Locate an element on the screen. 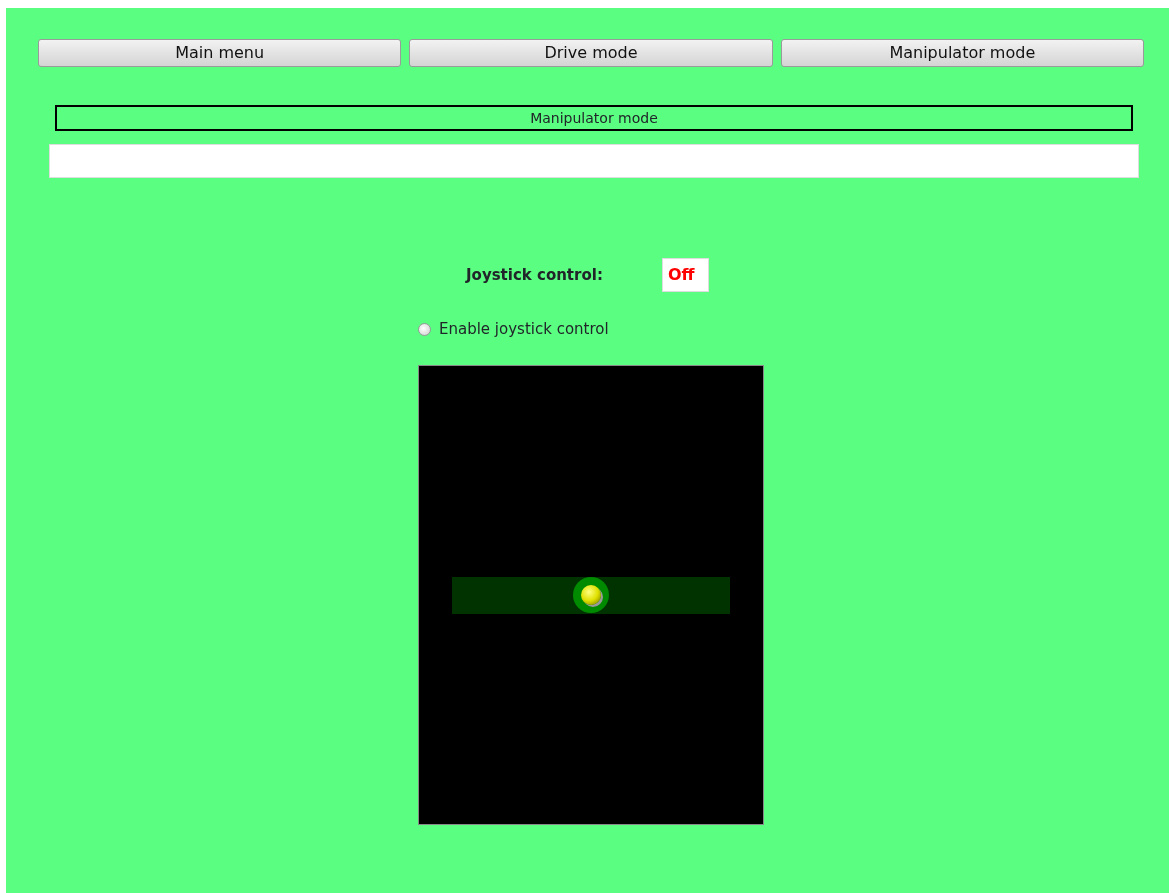 This screenshot has height=893, width=1169. joystick-control-label: Joystick control: is located at coordinates (534, 275).